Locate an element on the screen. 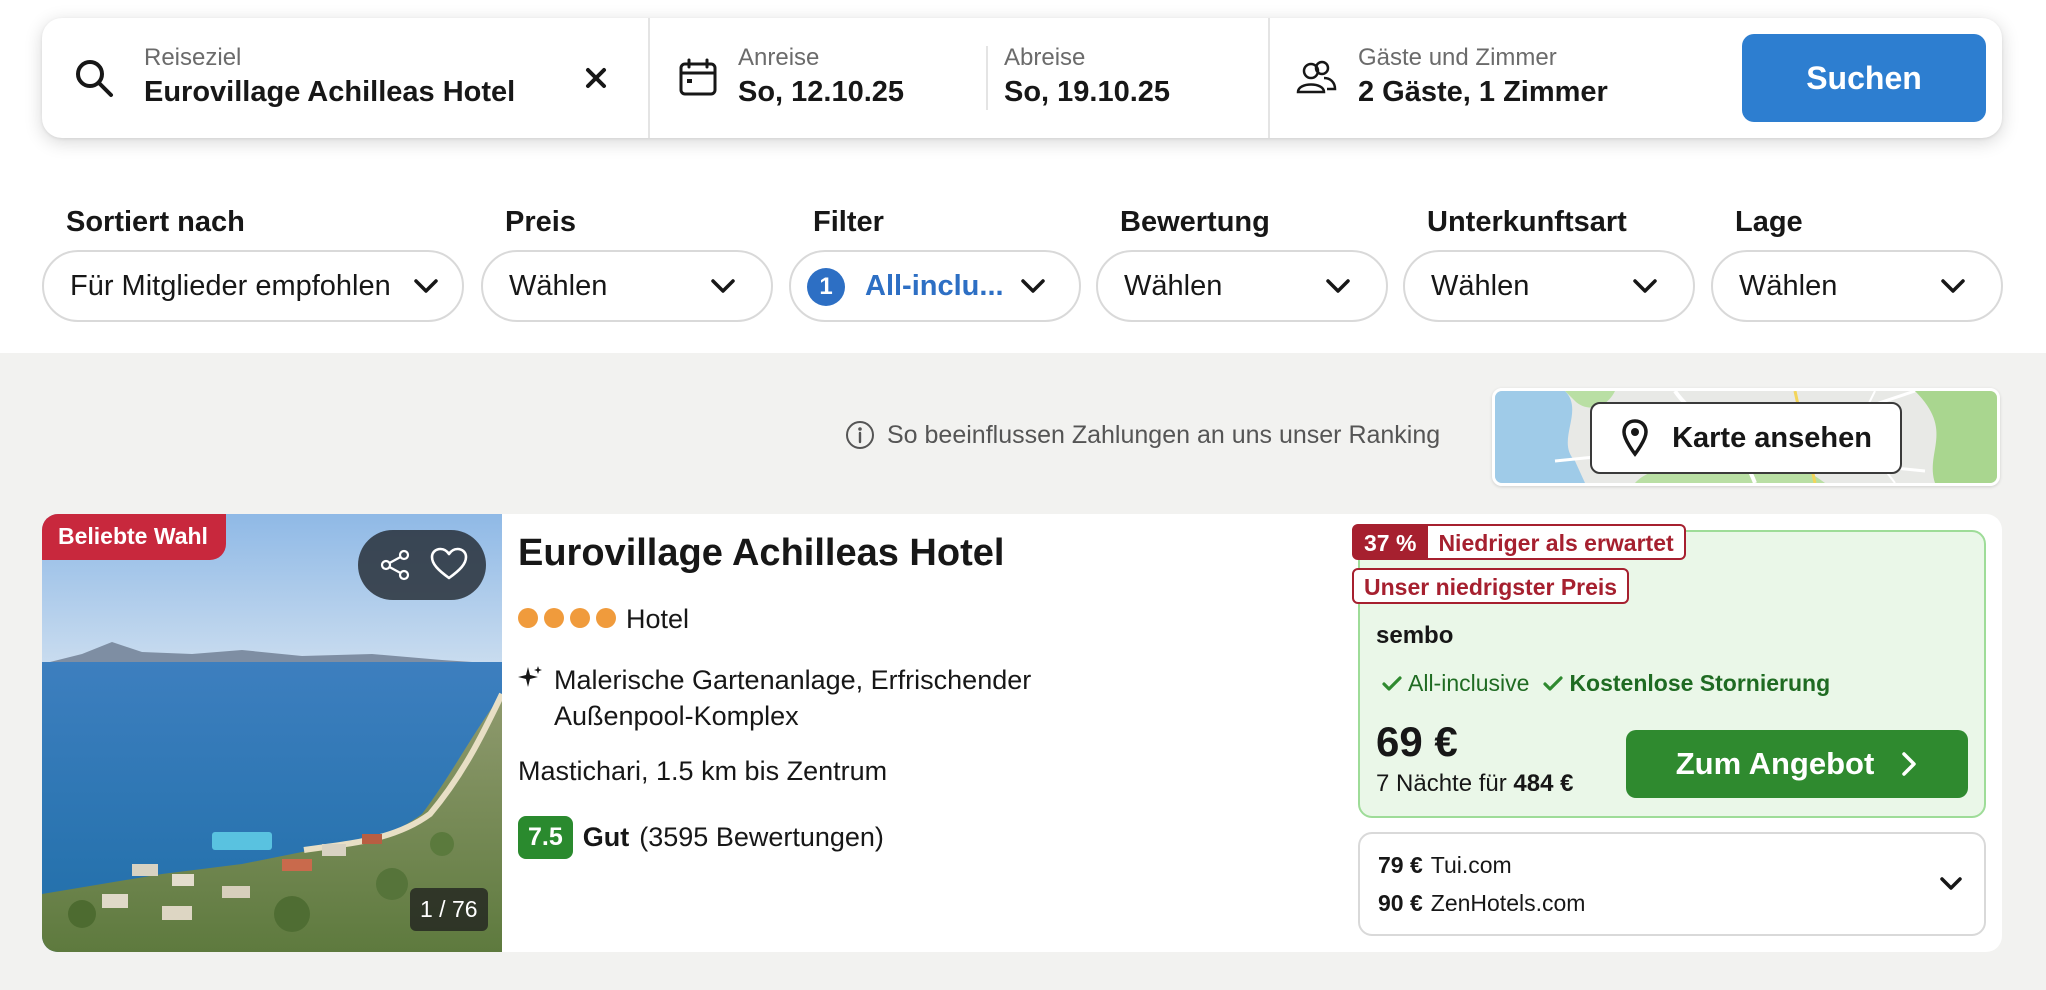  guests-value: 2 Gäste, 1 Zimmer is located at coordinates (1483, 92).